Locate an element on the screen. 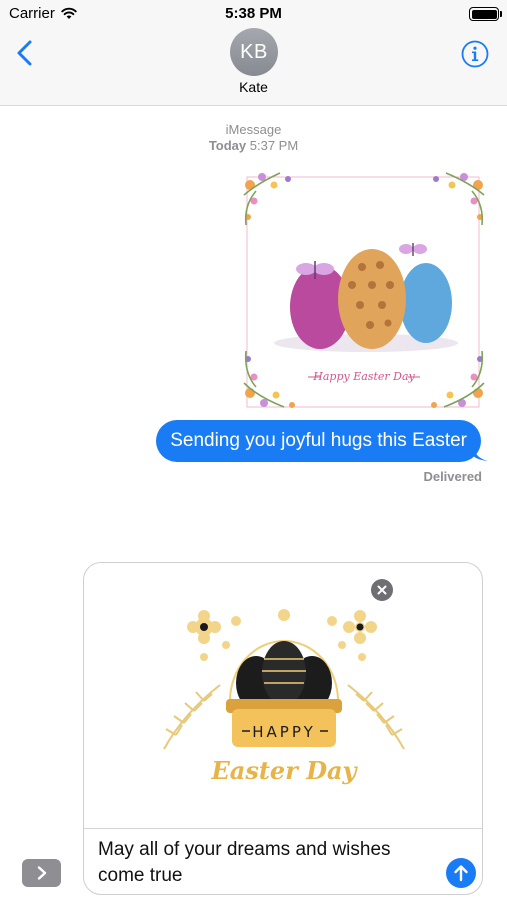  floral-corner-top-left is located at coordinates (267, 199).